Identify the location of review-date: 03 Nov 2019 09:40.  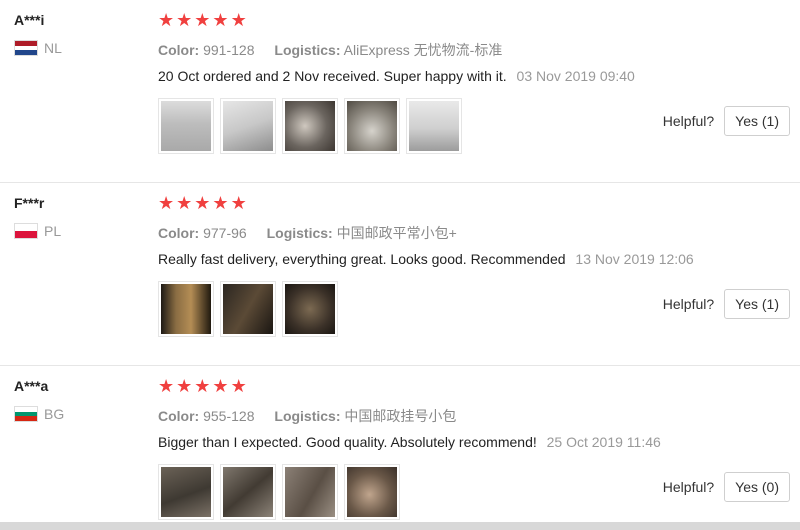
(575, 76).